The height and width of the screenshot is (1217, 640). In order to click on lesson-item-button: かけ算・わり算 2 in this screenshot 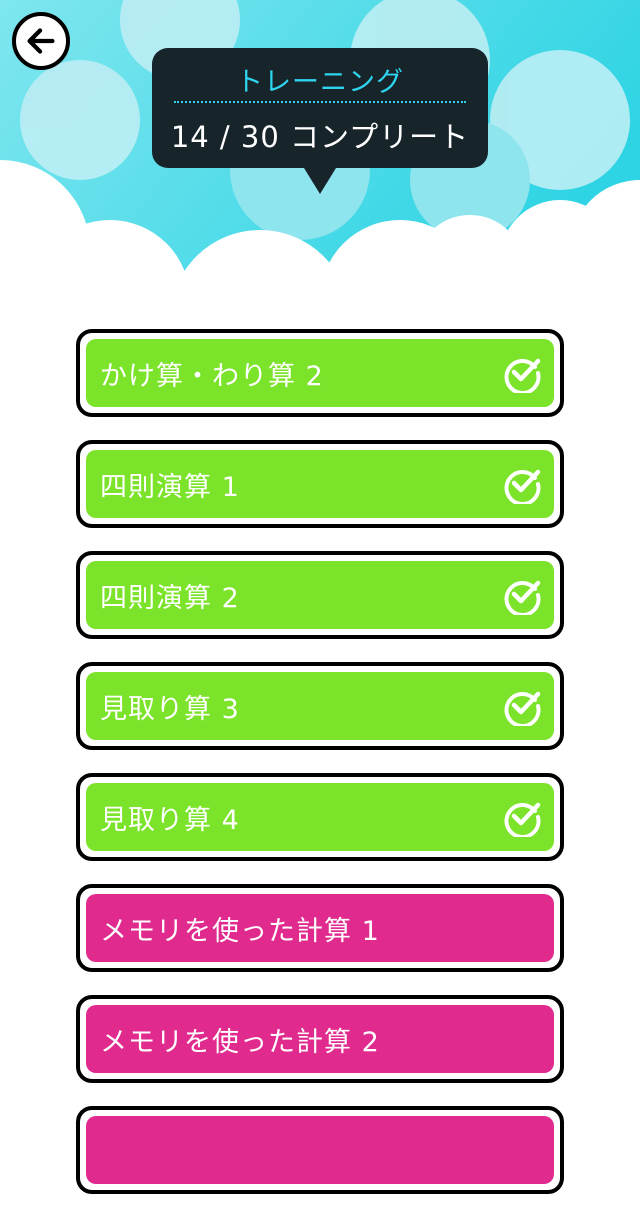, I will do `click(320, 373)`.